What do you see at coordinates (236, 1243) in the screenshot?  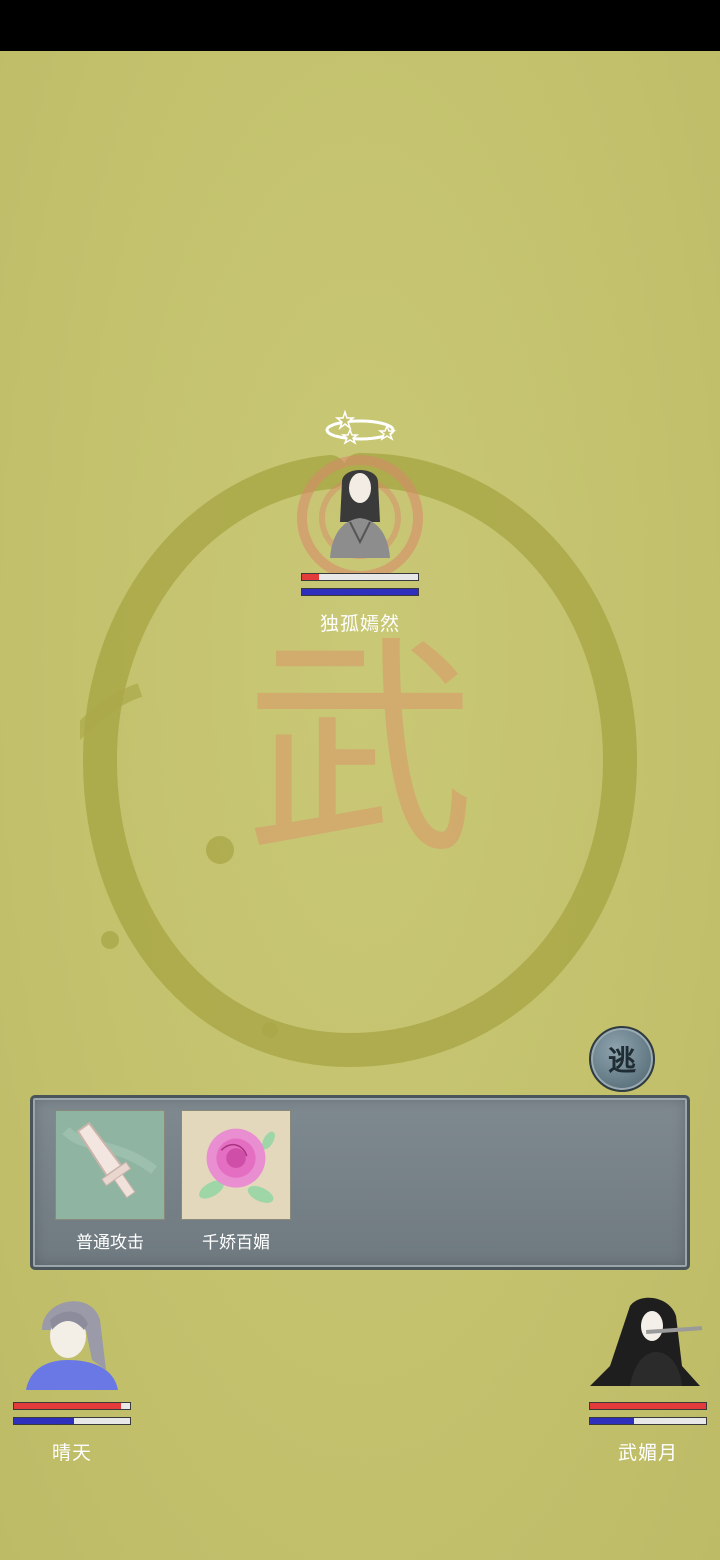 I see `skill-label: 千娇百媚` at bounding box center [236, 1243].